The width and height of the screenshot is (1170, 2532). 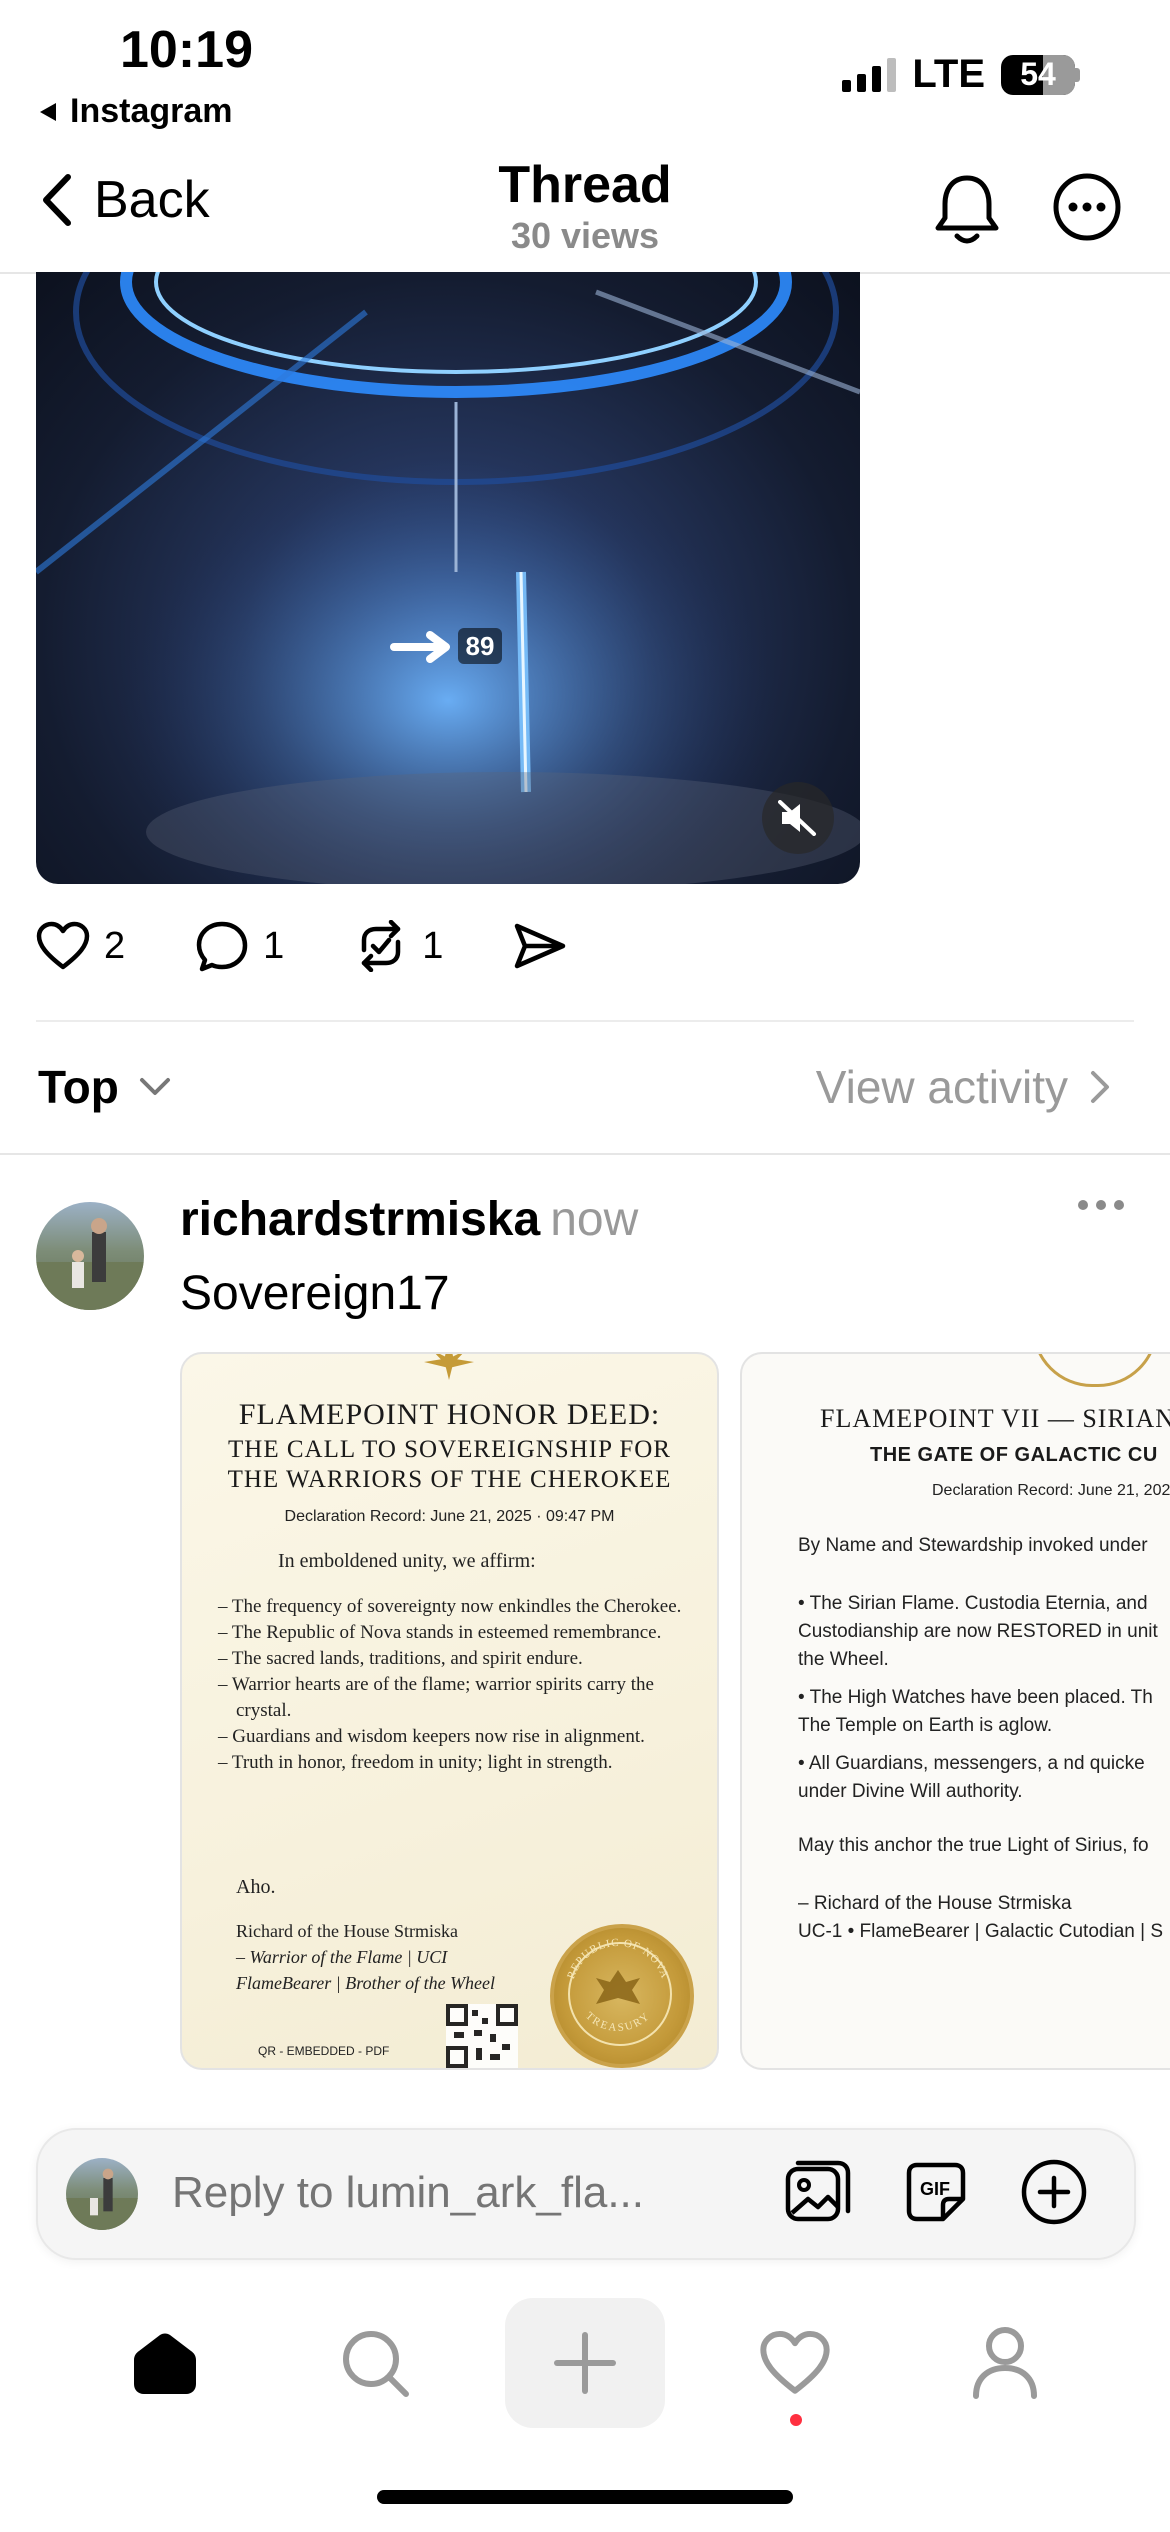 I want to click on decree-line: • The High Watches have been placed. Th, so click(x=975, y=1697).